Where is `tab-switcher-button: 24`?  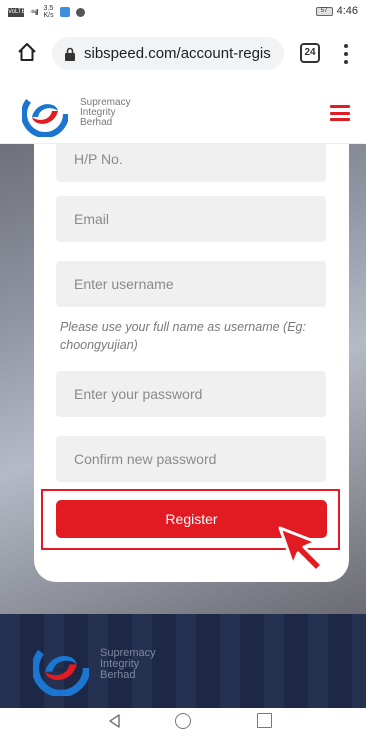
tab-switcher-button: 24 is located at coordinates (310, 53).